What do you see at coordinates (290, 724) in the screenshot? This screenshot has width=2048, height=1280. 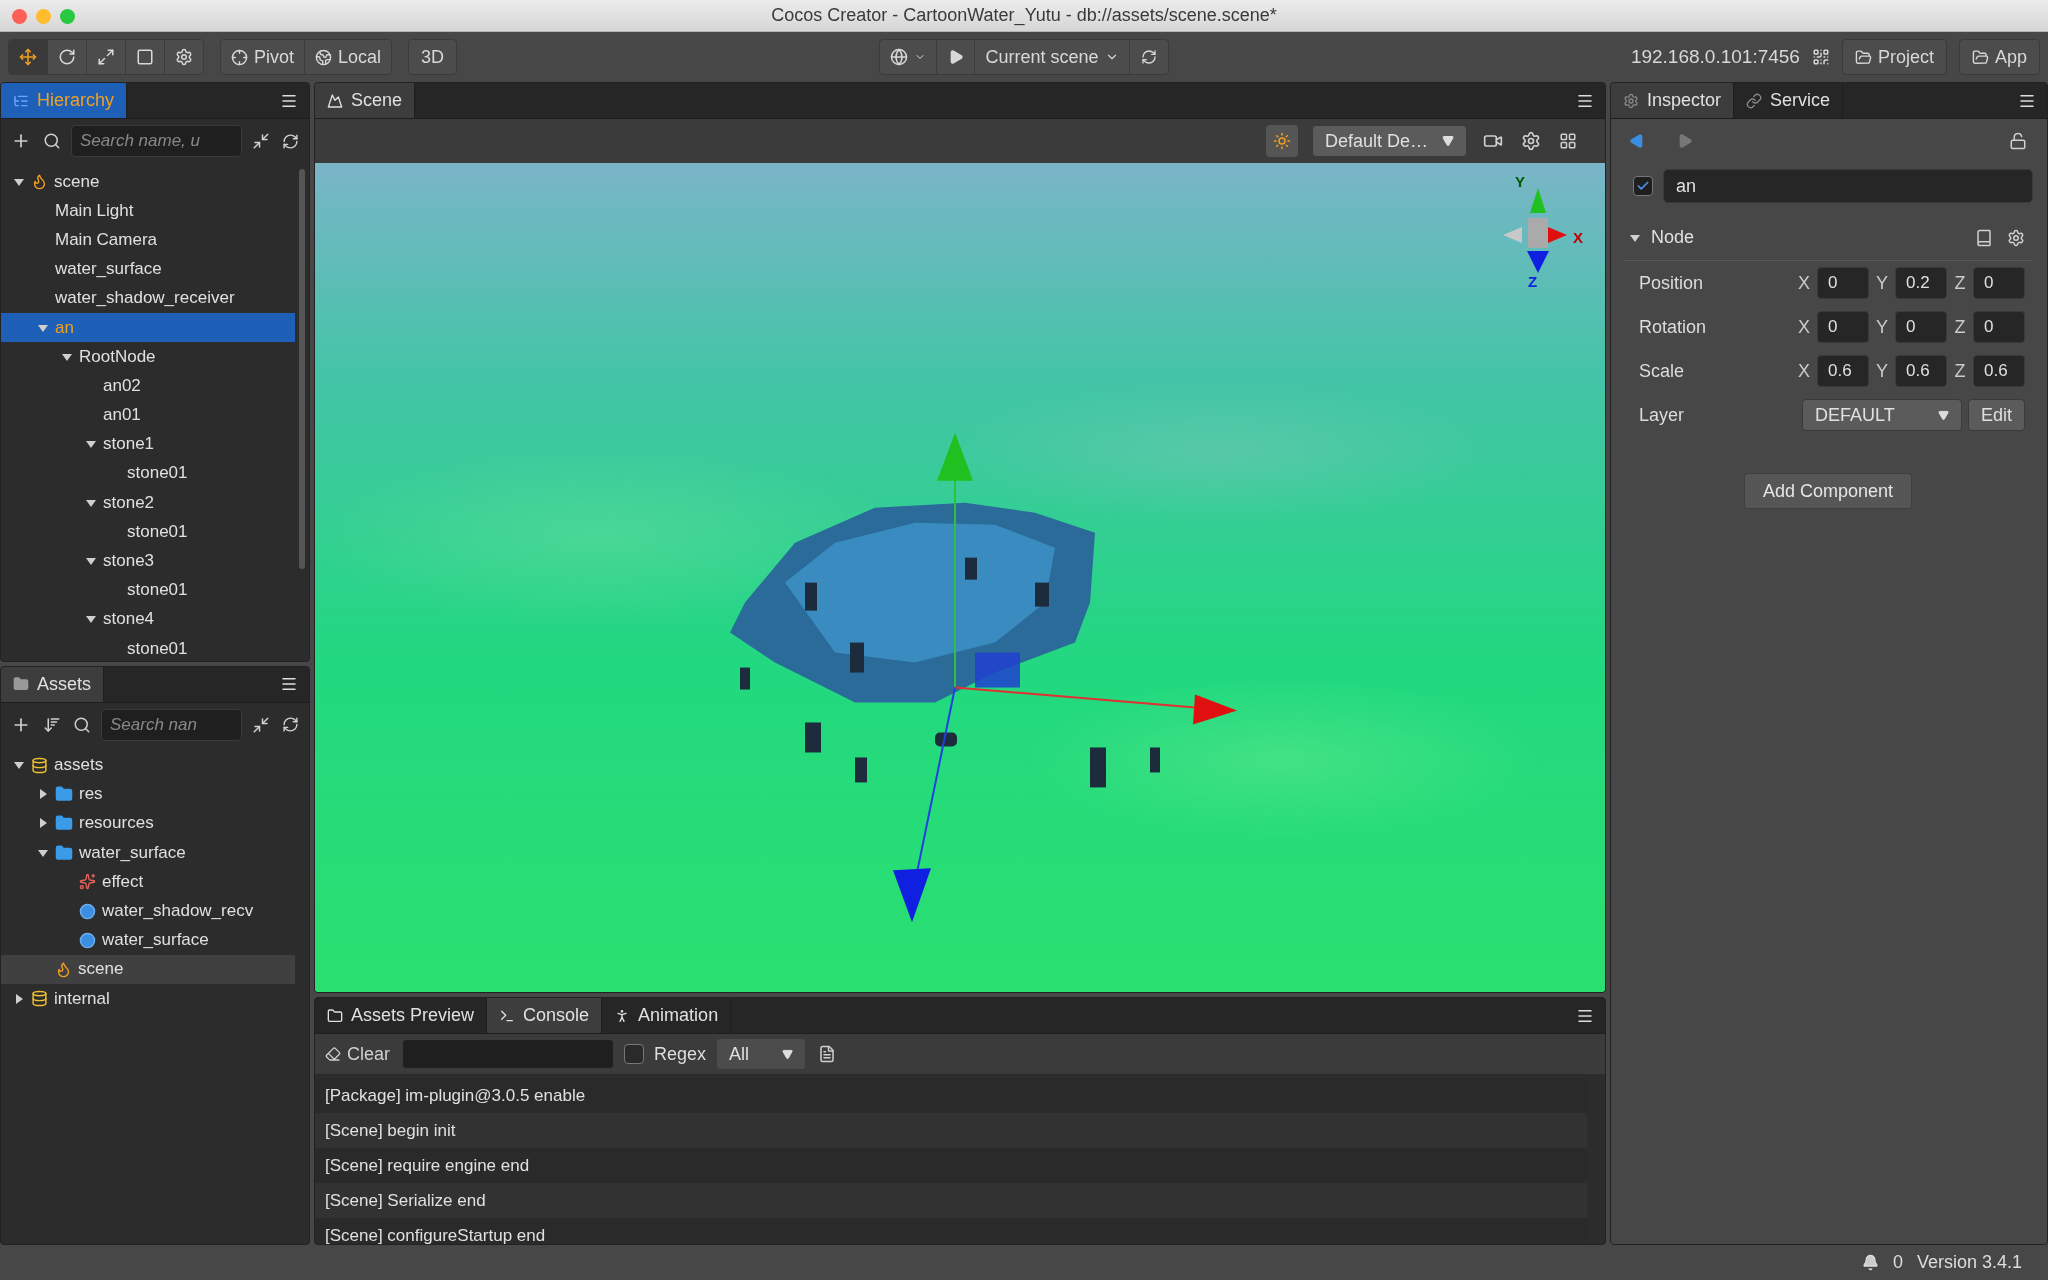 I see `refresh-button` at bounding box center [290, 724].